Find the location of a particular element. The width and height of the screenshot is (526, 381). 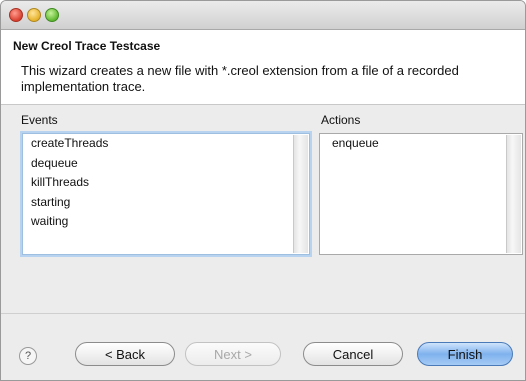

next-button: Next > is located at coordinates (233, 354).